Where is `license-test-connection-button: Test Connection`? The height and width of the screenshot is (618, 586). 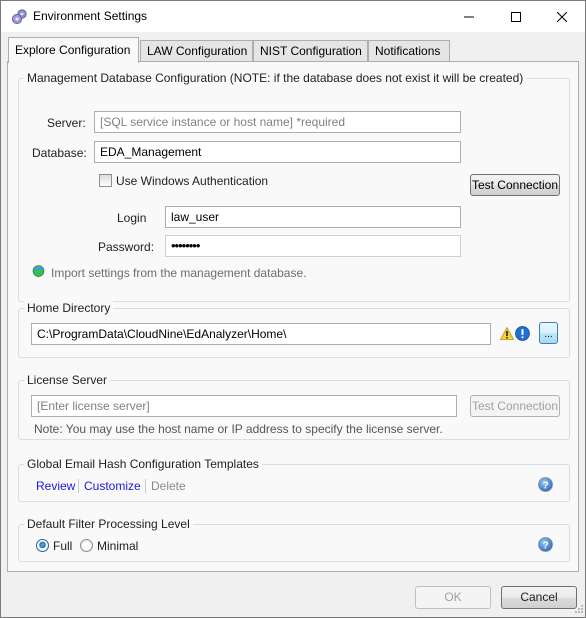
license-test-connection-button: Test Connection is located at coordinates (515, 406).